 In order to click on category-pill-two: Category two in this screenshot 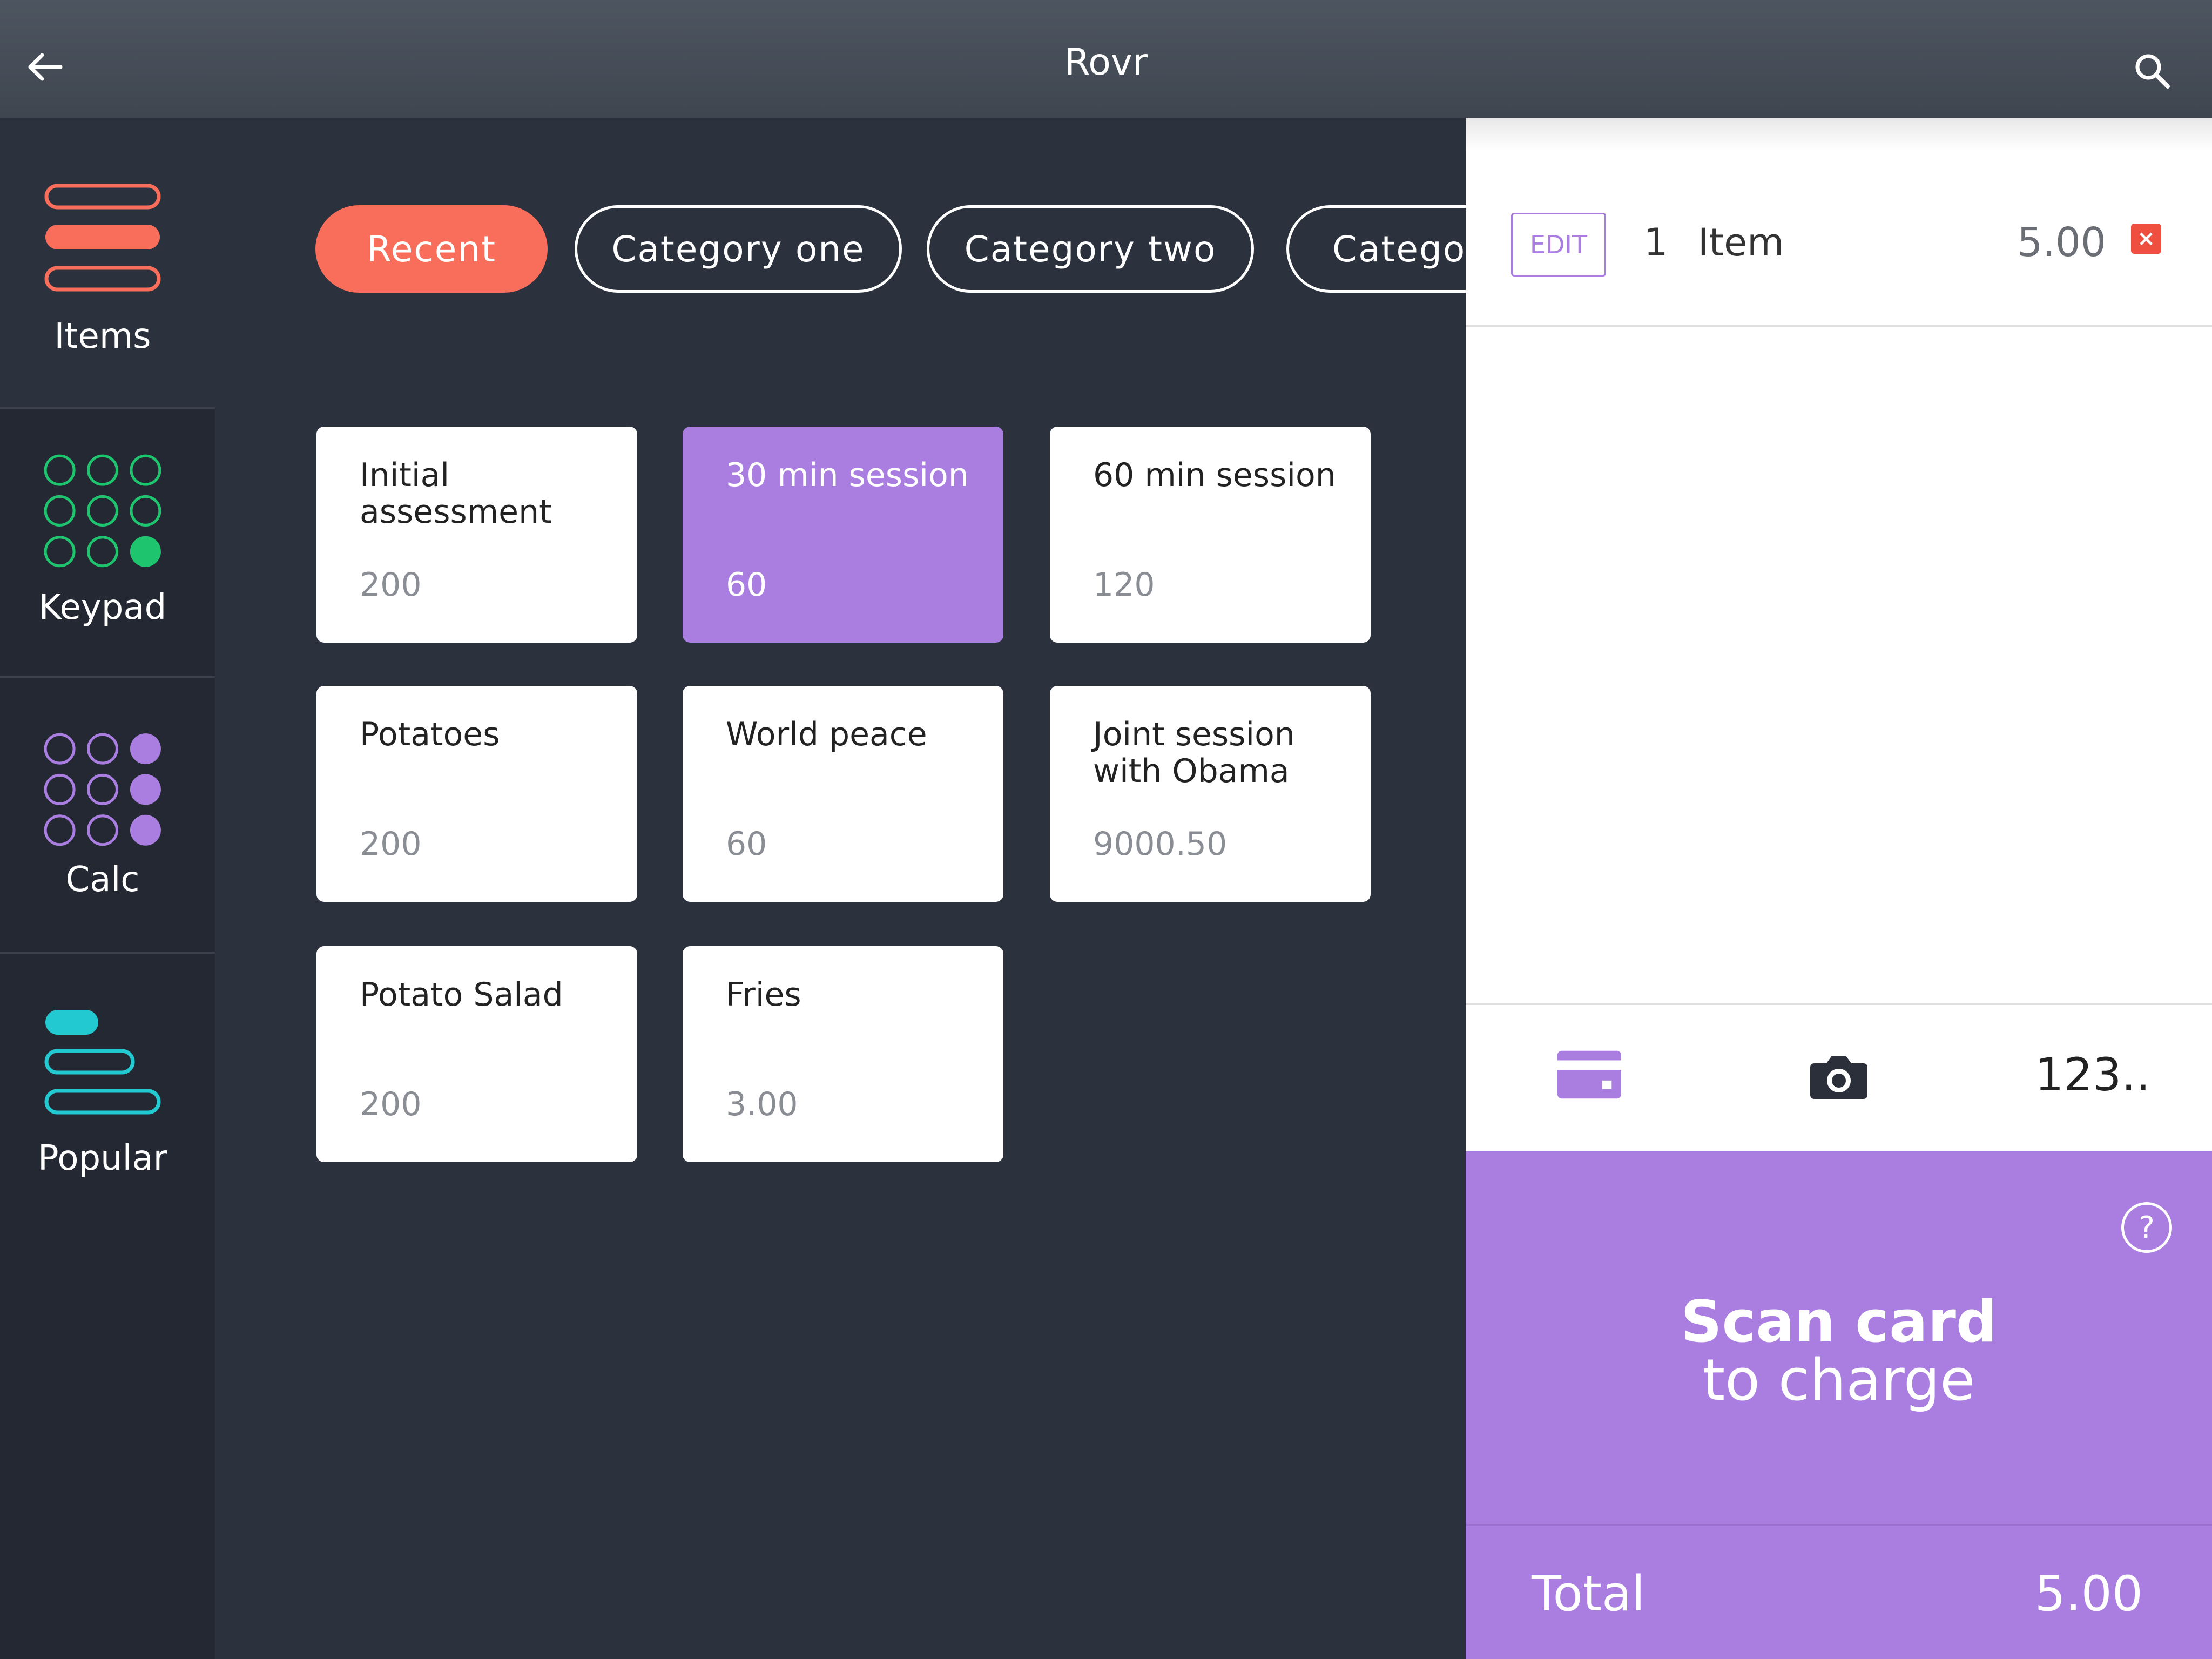, I will do `click(1090, 249)`.